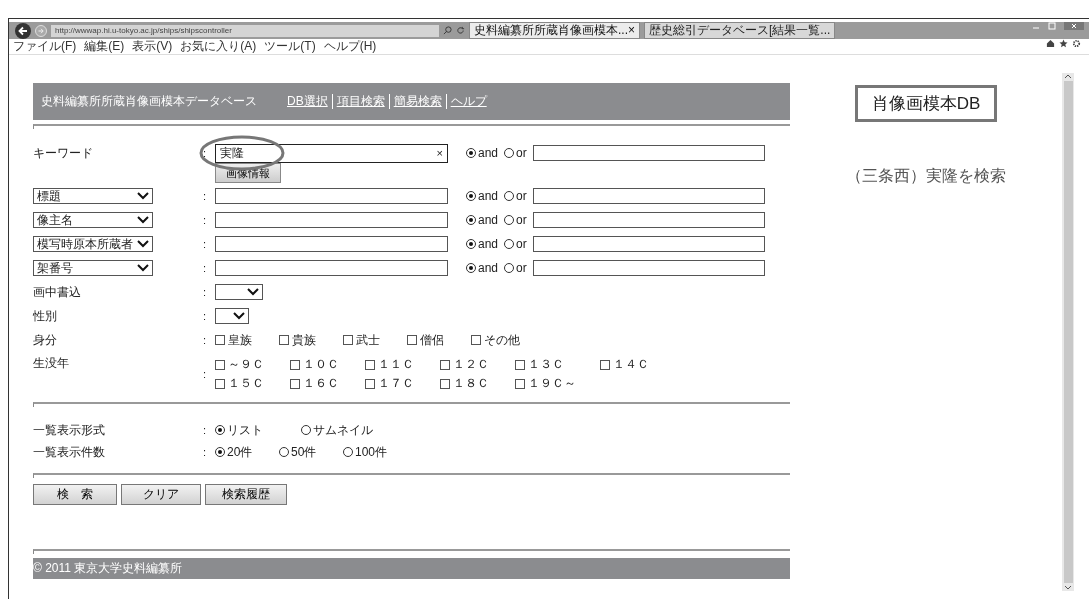  Describe the element at coordinates (555, 30) in the screenshot. I see `browser-tab: 史料編纂所所蔵肖像画模本...×` at that location.